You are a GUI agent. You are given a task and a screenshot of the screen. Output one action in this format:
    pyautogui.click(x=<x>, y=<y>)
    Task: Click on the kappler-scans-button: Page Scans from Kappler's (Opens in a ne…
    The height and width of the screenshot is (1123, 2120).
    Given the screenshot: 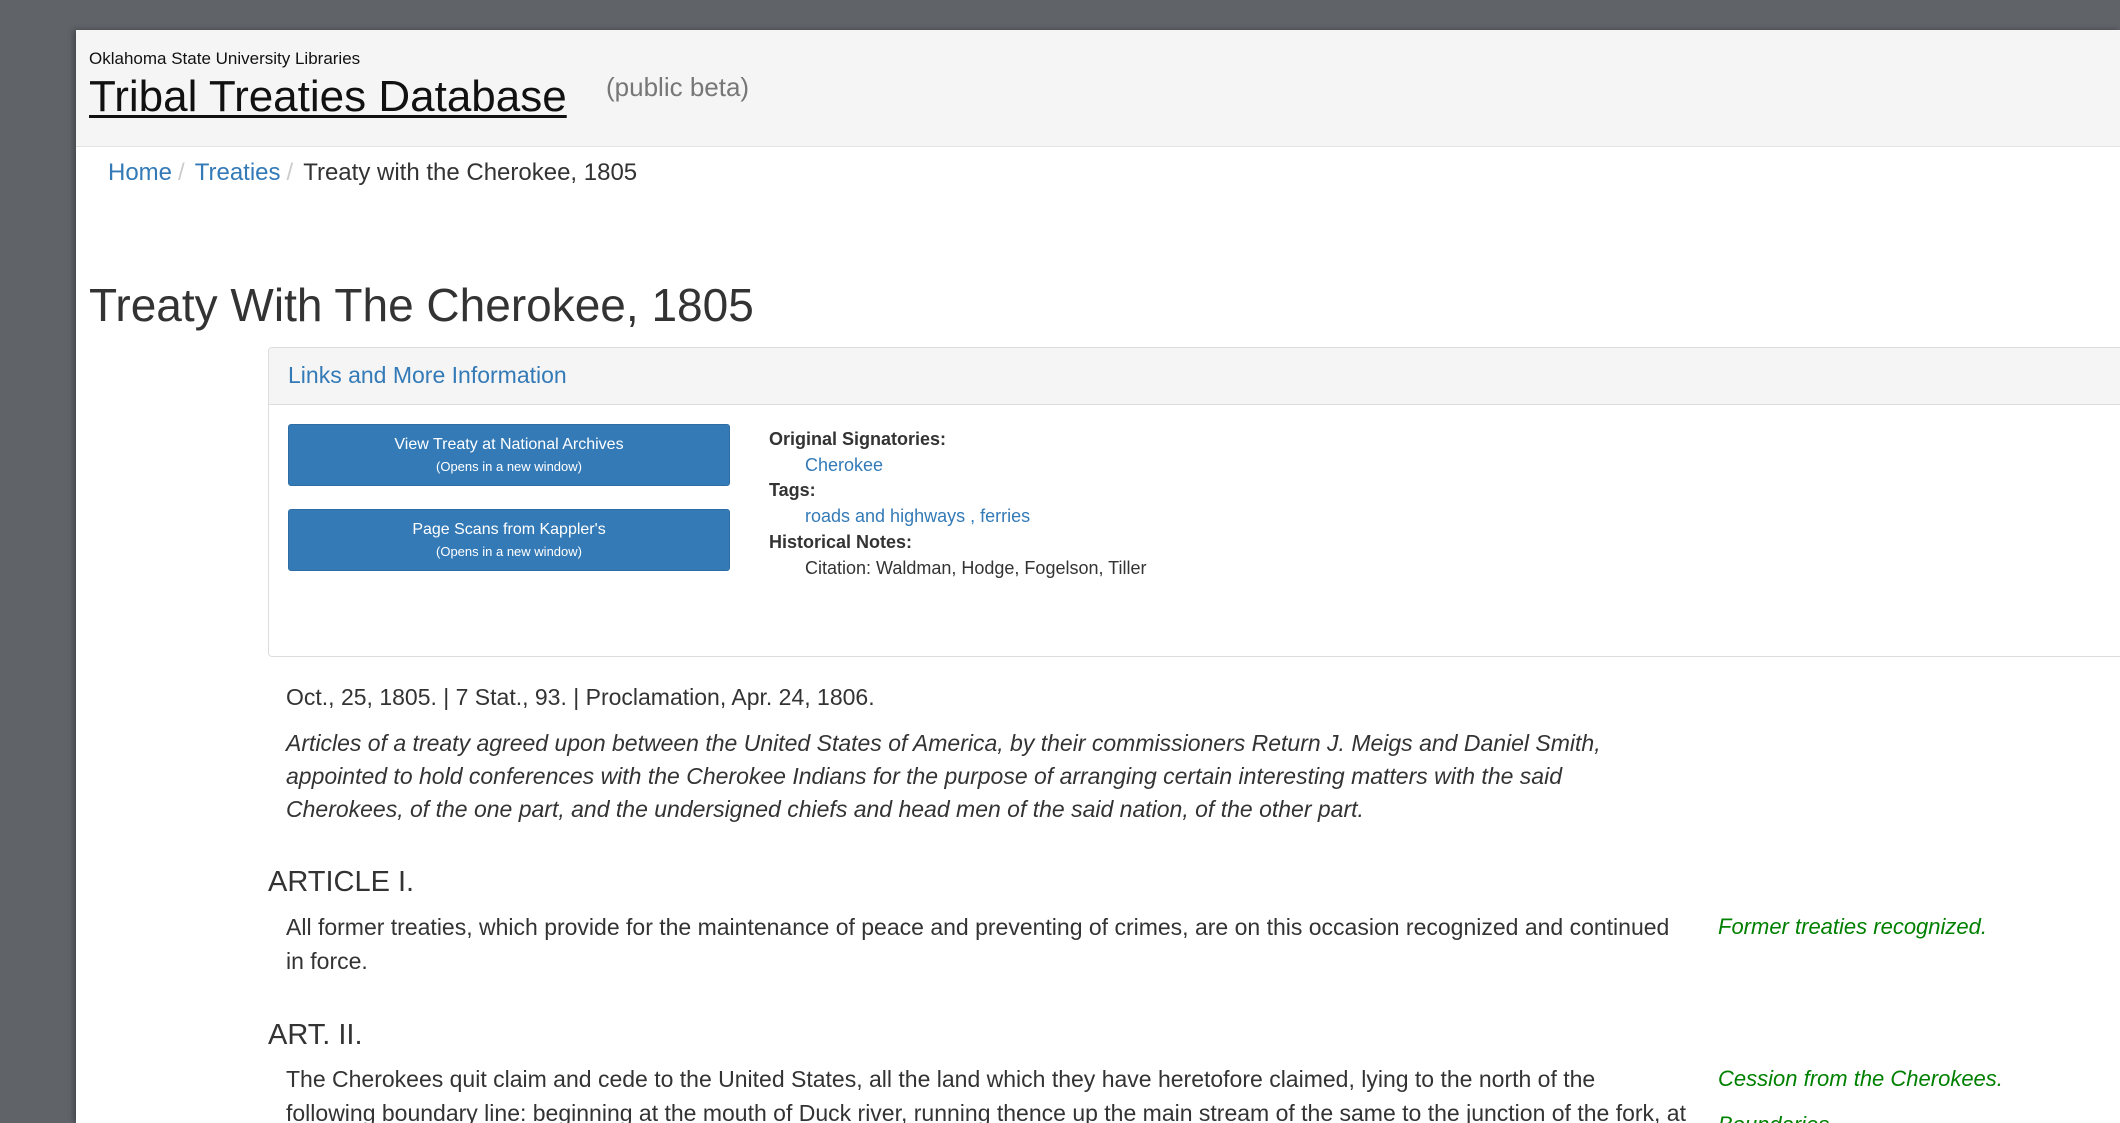 What is the action you would take?
    pyautogui.click(x=509, y=540)
    